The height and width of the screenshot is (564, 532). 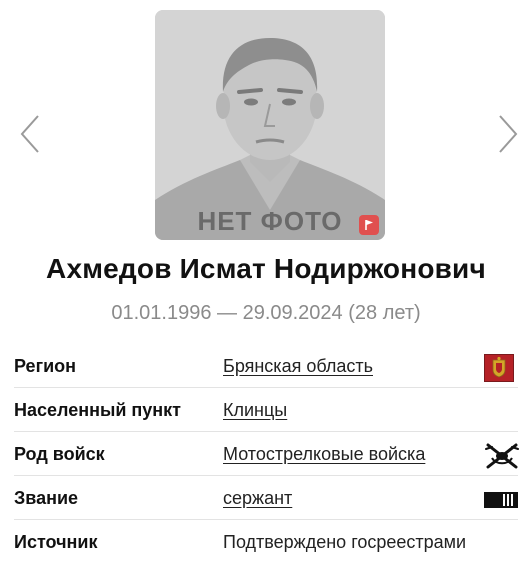 What do you see at coordinates (46, 498) in the screenshot?
I see `rank-label: Звание` at bounding box center [46, 498].